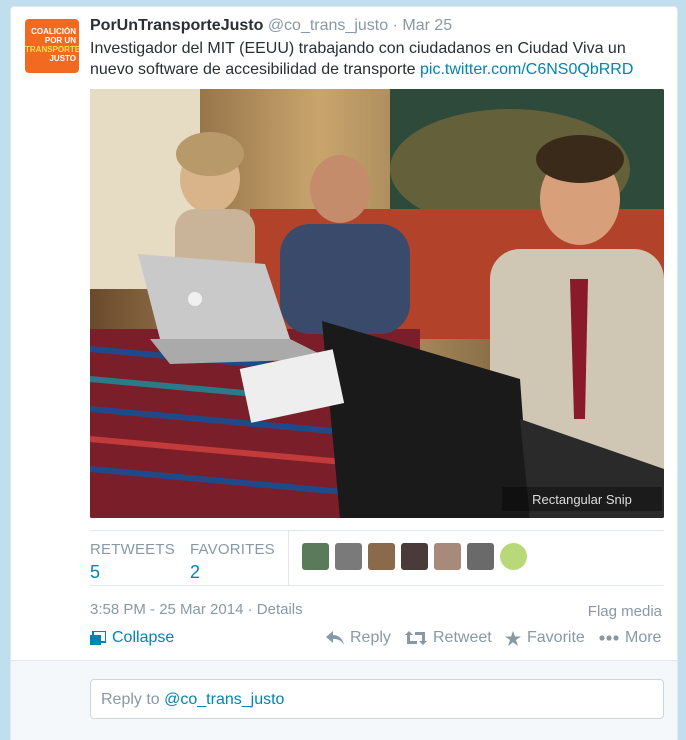 Image resolution: width=686 pixels, height=740 pixels. I want to click on favorite-label: Favorite, so click(556, 637).